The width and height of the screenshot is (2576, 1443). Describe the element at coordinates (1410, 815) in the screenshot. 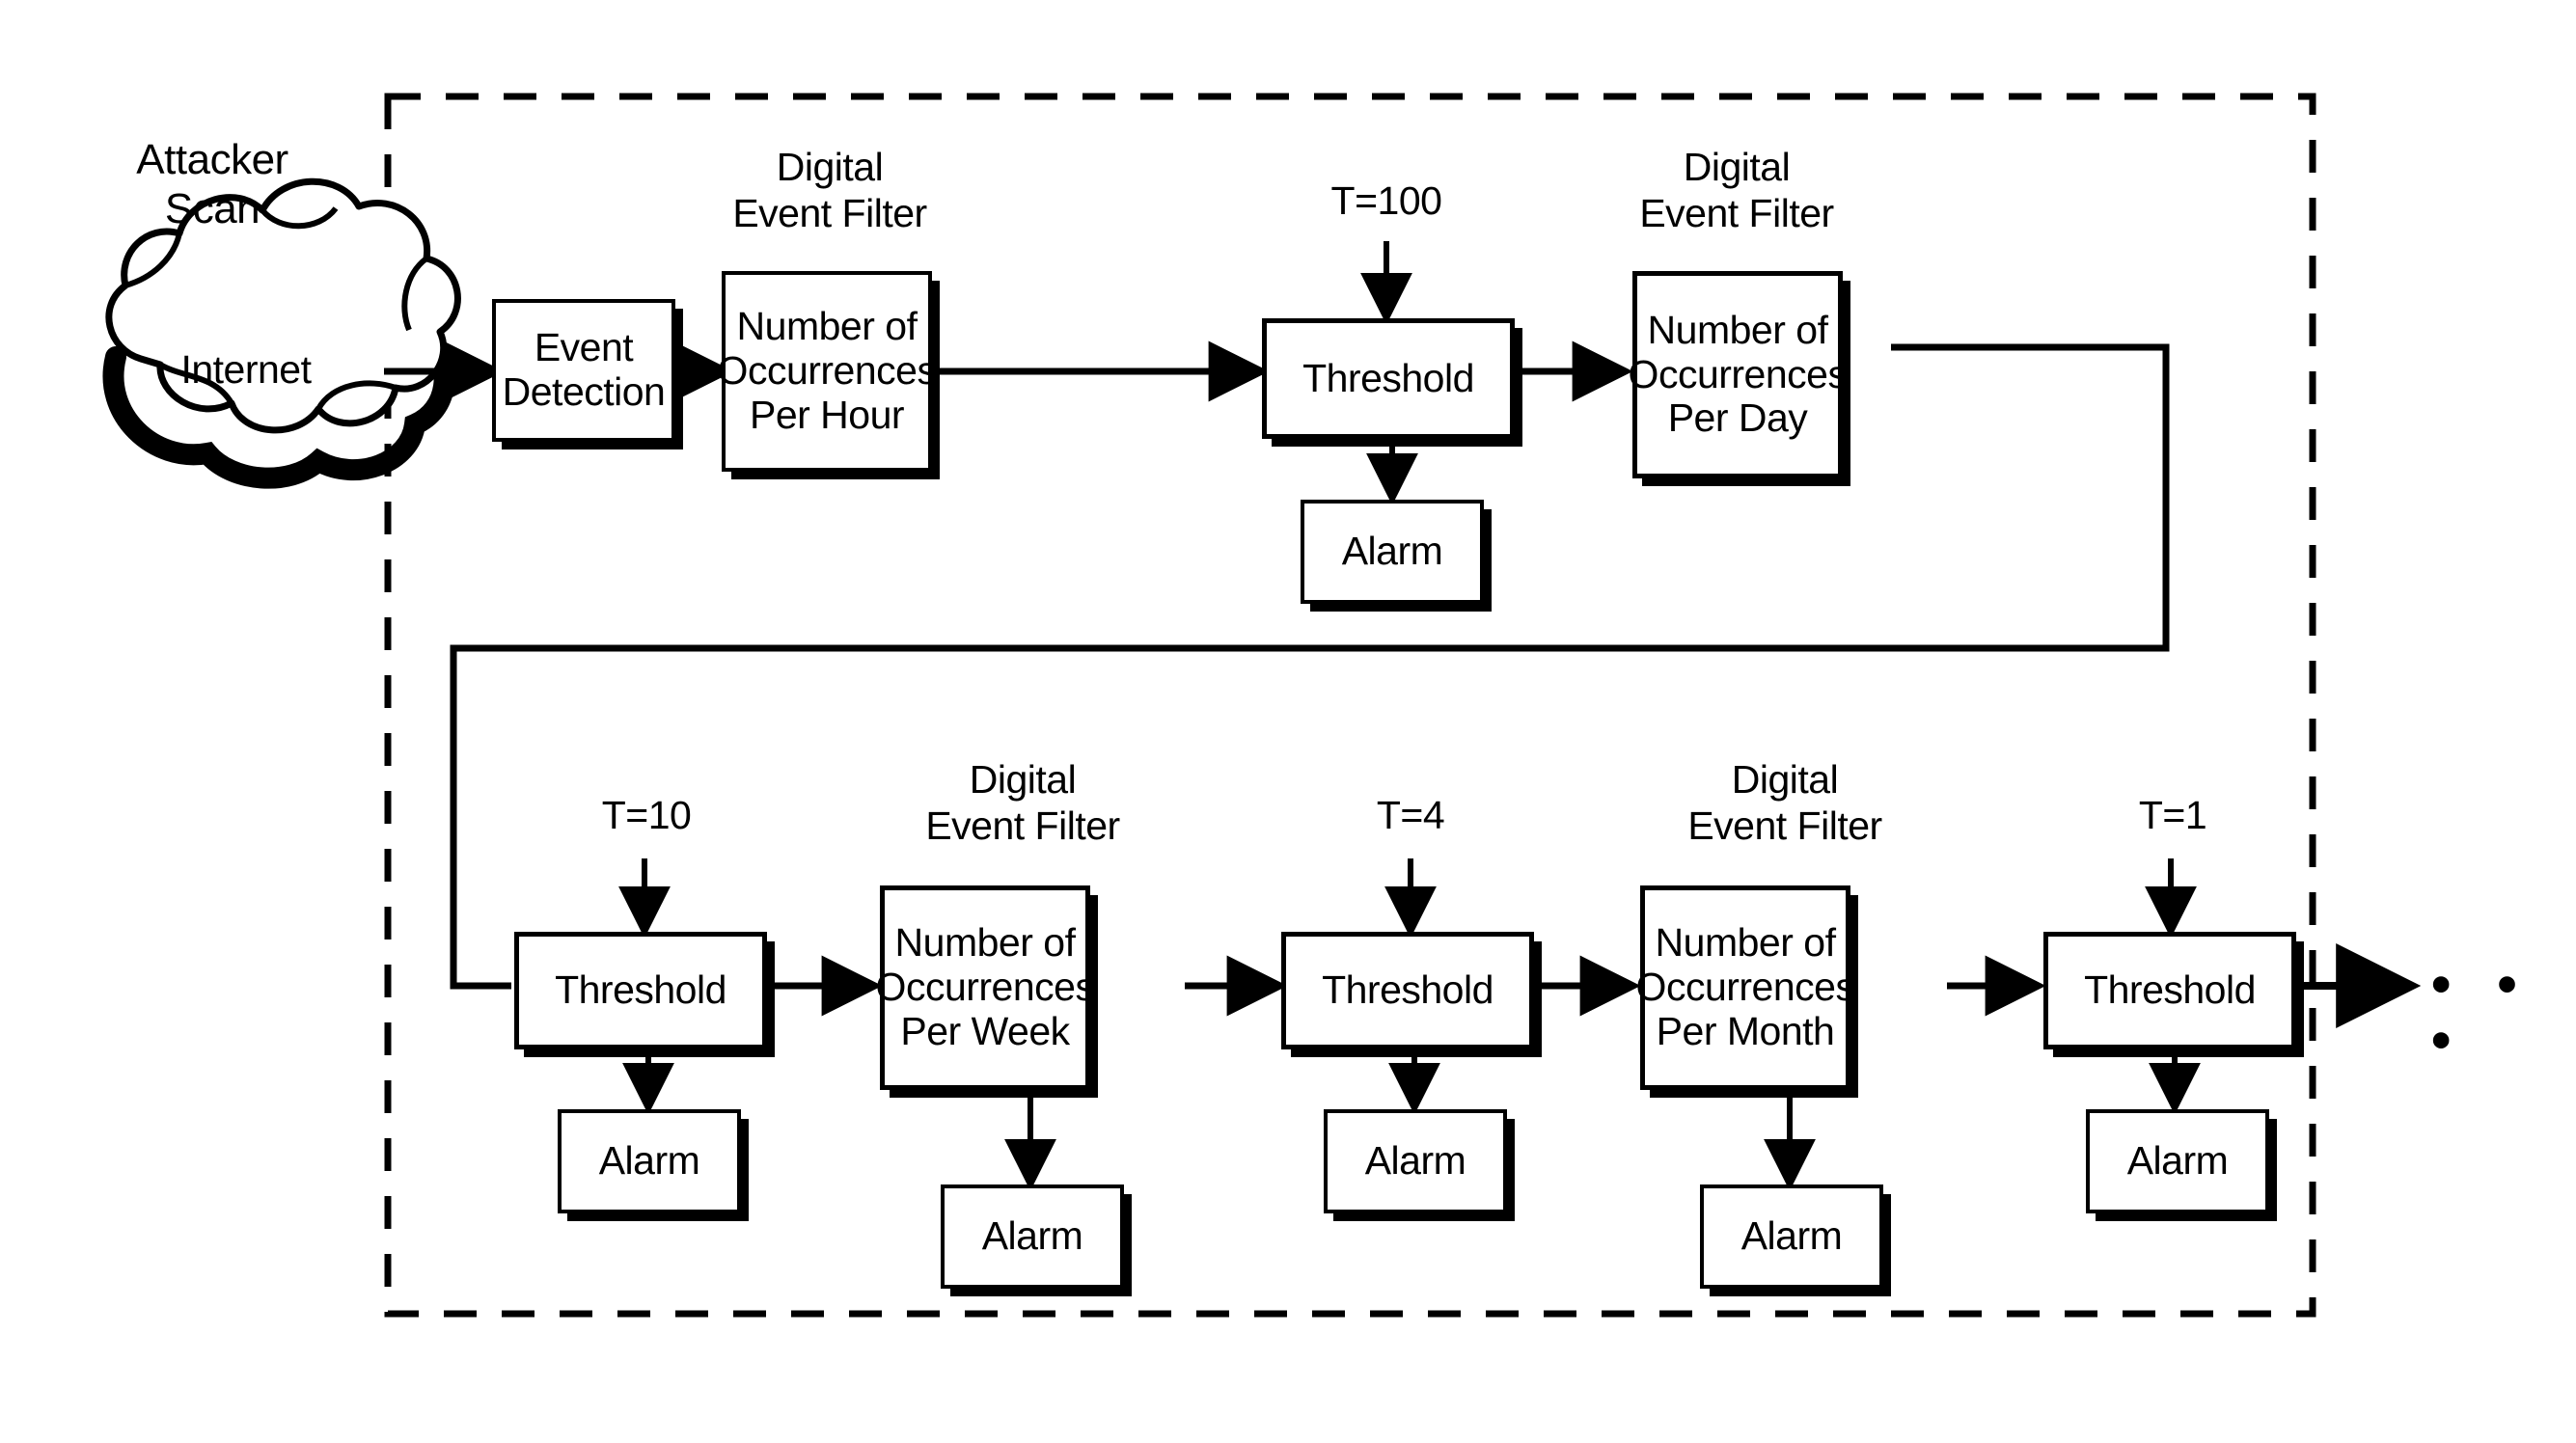

I see `threshold-4-value-label: T=4` at that location.